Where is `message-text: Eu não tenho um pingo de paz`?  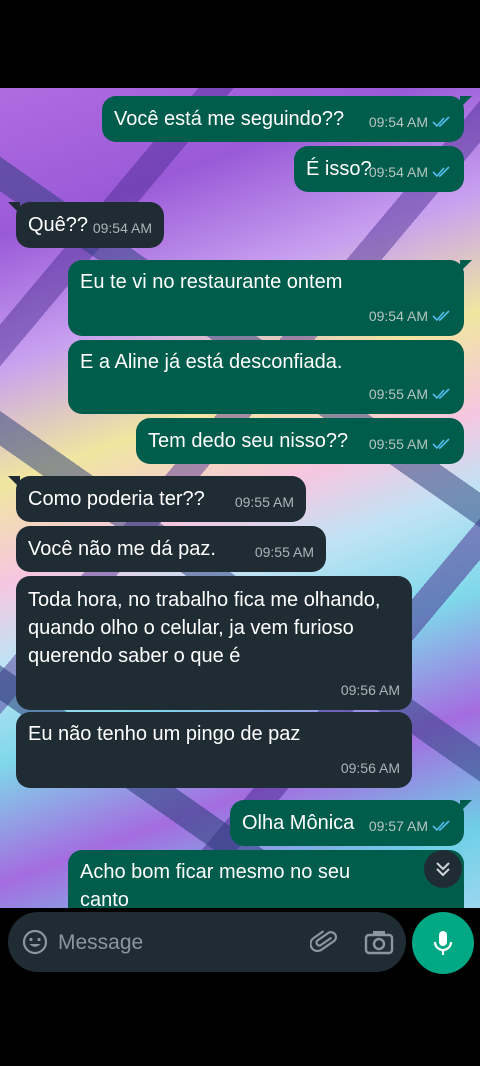 message-text: Eu não tenho um pingo de paz is located at coordinates (164, 734).